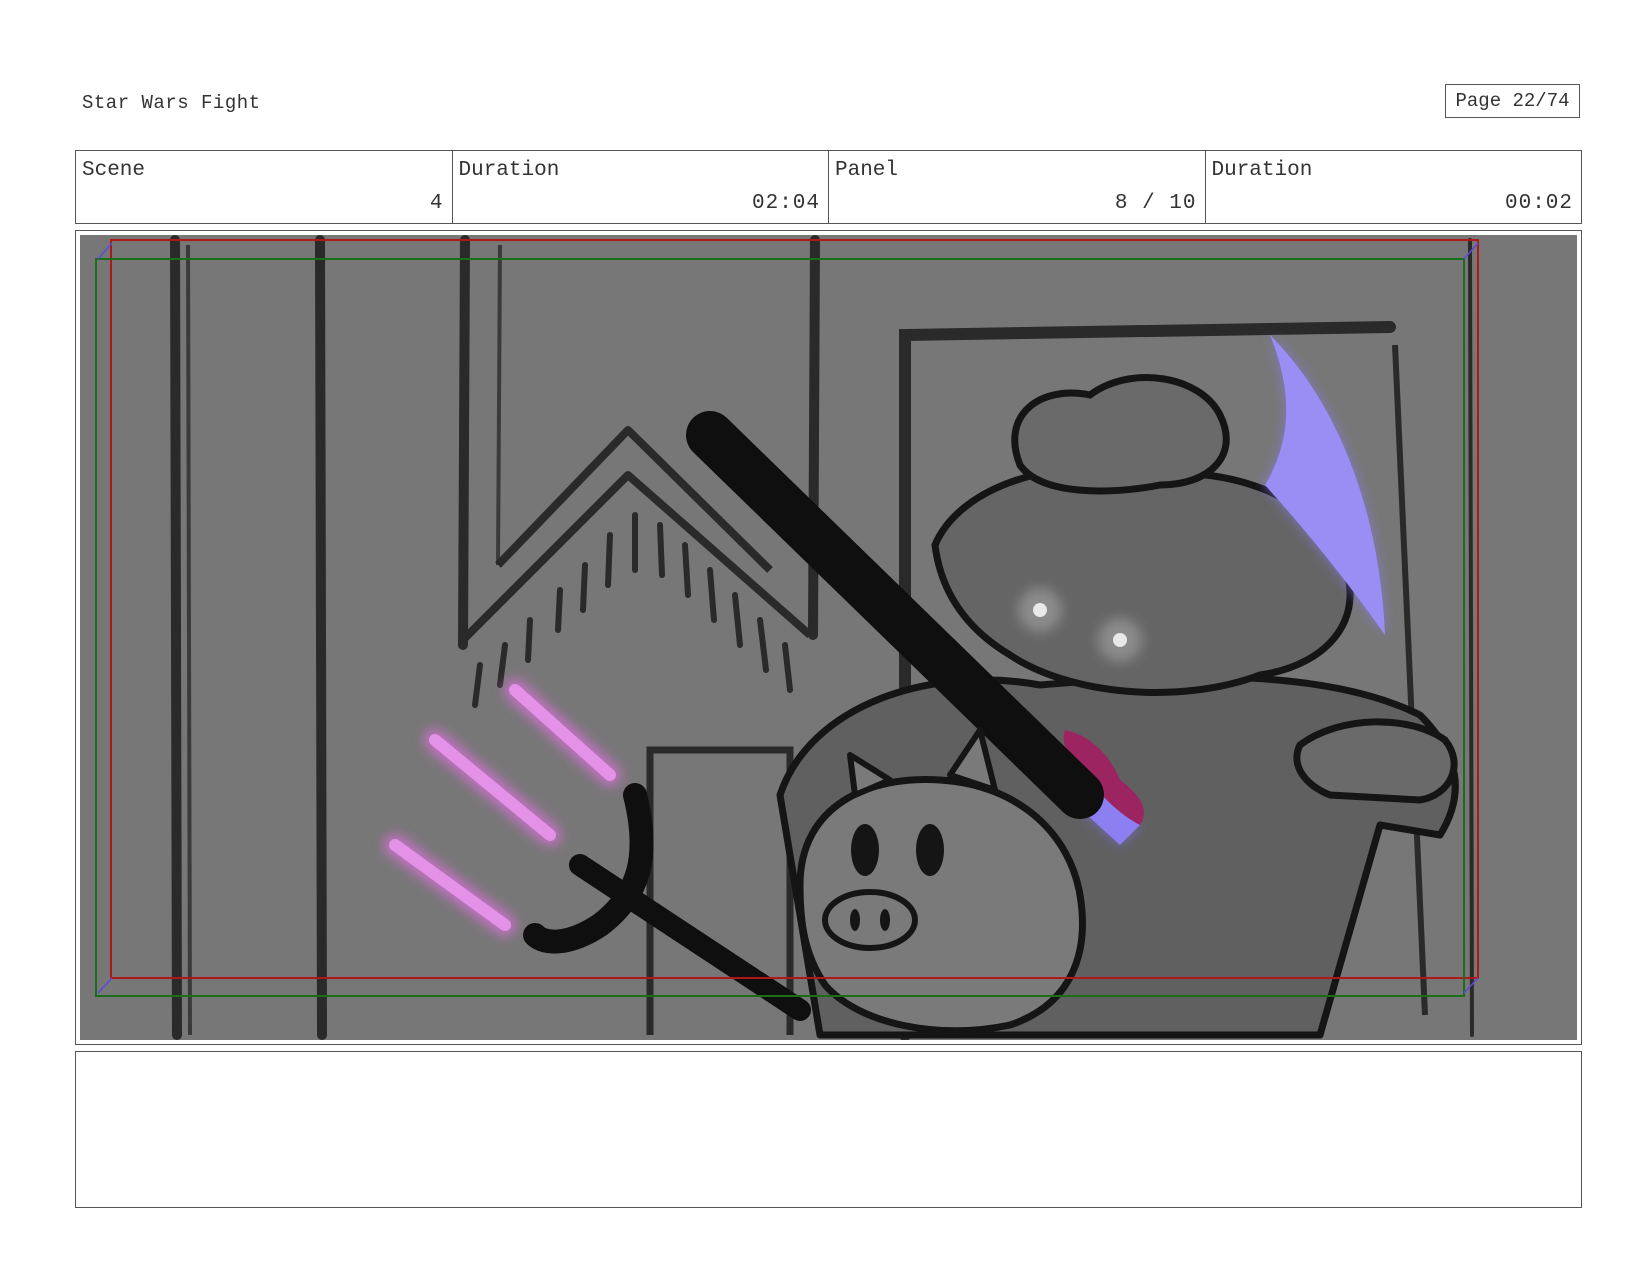 The image size is (1650, 1275). What do you see at coordinates (1512, 101) in the screenshot?
I see `page-number: Page 22/74` at bounding box center [1512, 101].